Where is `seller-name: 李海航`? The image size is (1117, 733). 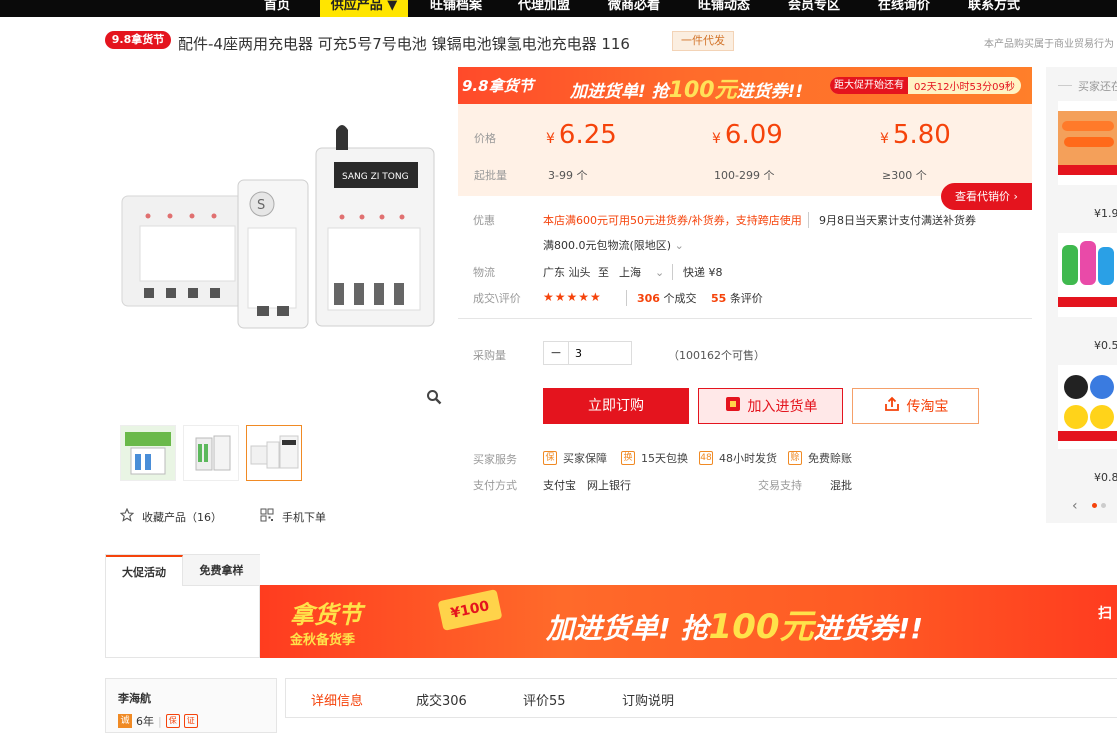 seller-name: 李海航 is located at coordinates (134, 698).